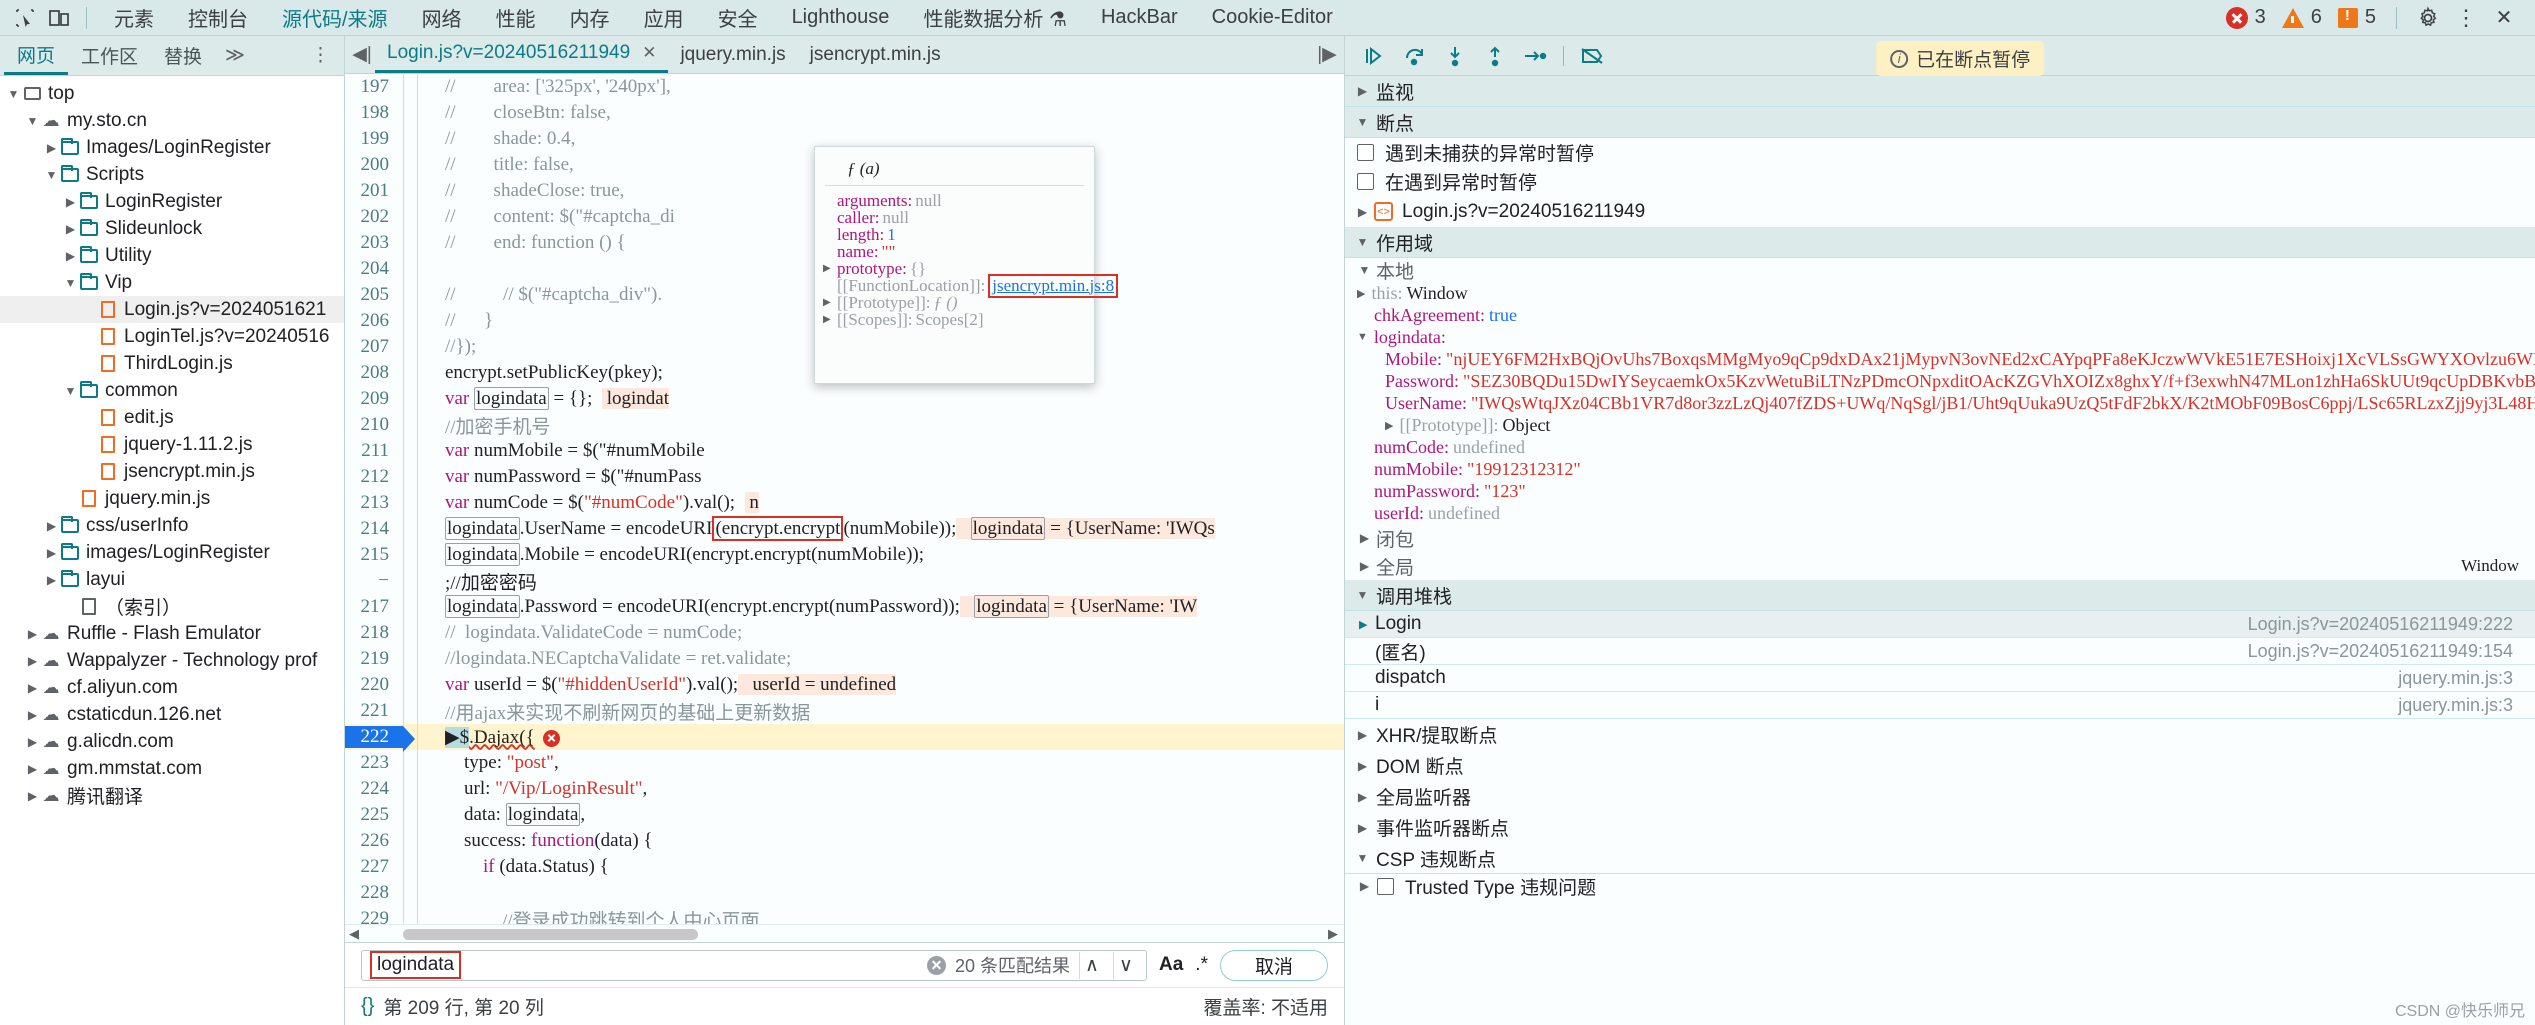  Describe the element at coordinates (1940, 765) in the screenshot. I see `section-dom-breakpoints: ▶ DOM 断点` at that location.